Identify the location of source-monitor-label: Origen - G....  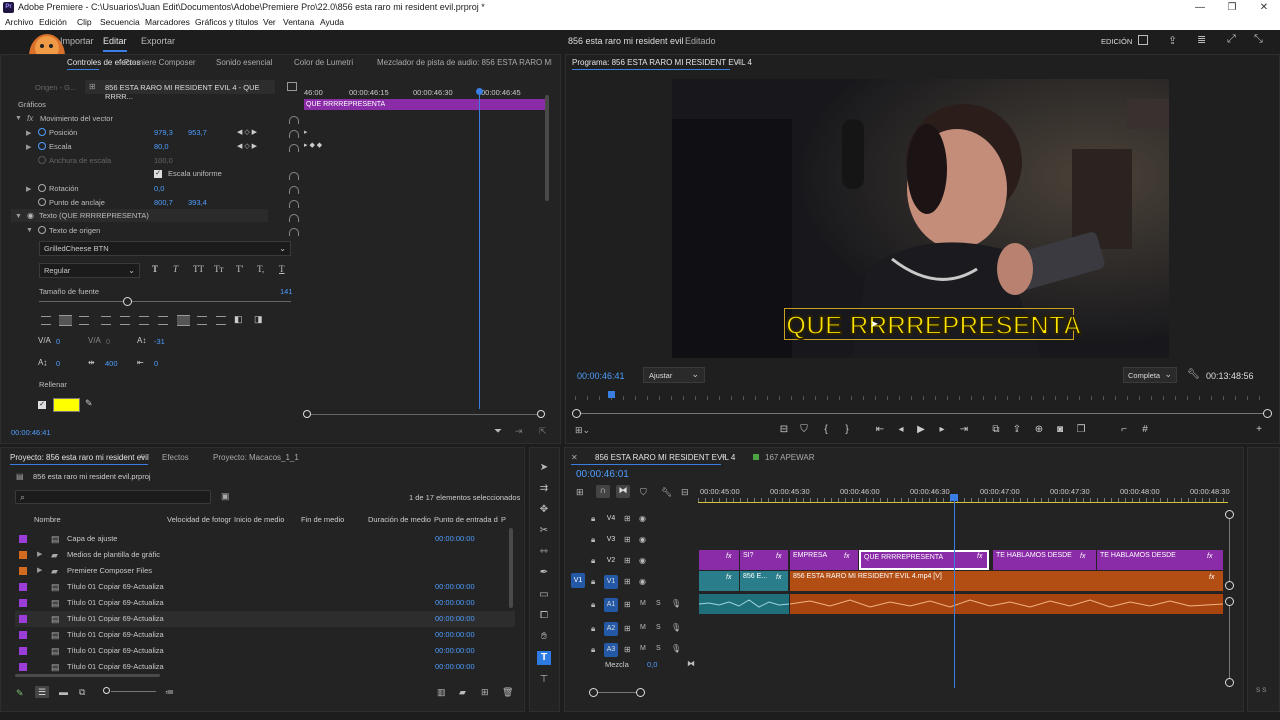
(55, 87).